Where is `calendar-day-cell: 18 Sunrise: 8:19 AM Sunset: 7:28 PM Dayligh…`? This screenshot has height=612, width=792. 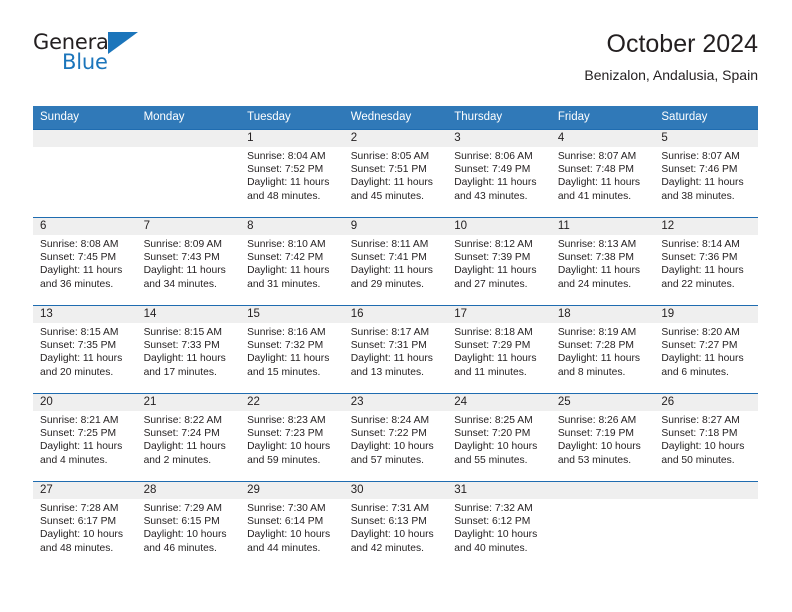 calendar-day-cell: 18 Sunrise: 8:19 AM Sunset: 7:28 PM Dayligh… is located at coordinates (602, 349).